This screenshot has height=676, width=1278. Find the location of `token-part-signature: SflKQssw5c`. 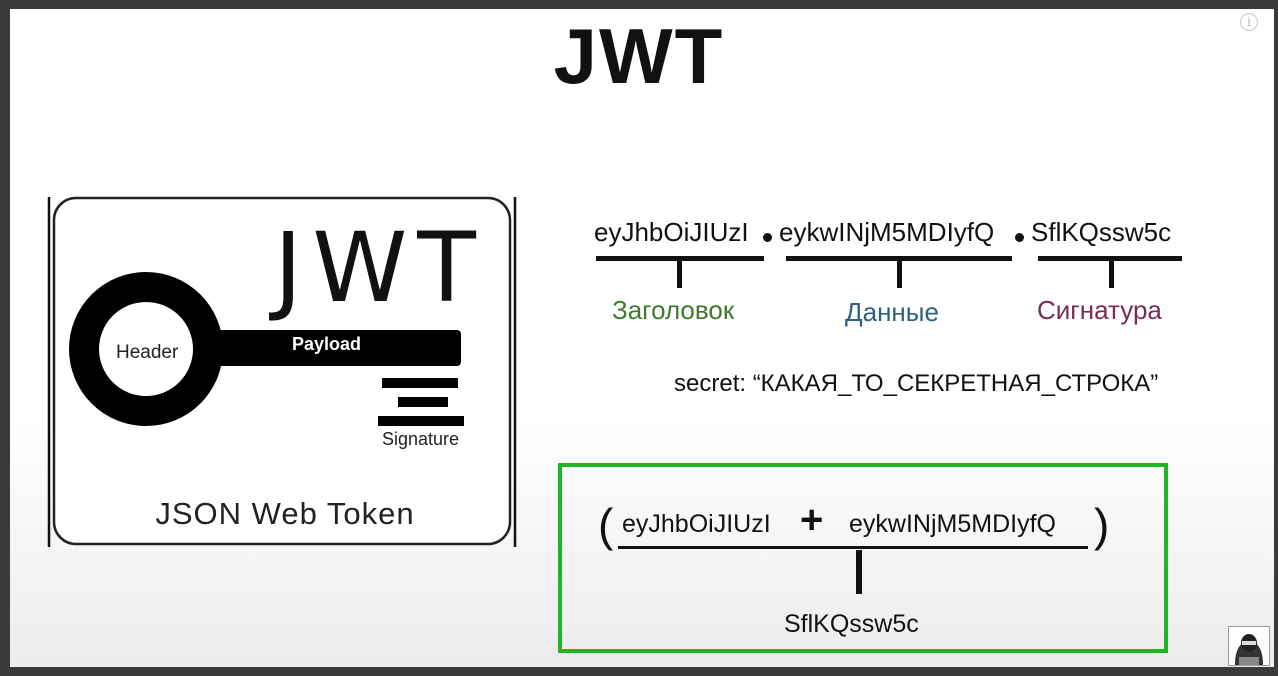

token-part-signature: SflKQssw5c is located at coordinates (1101, 232).